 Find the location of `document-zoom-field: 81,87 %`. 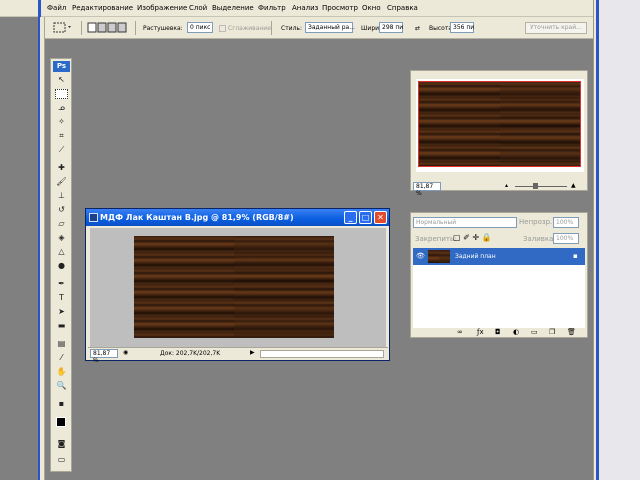

document-zoom-field: 81,87 % is located at coordinates (104, 356).